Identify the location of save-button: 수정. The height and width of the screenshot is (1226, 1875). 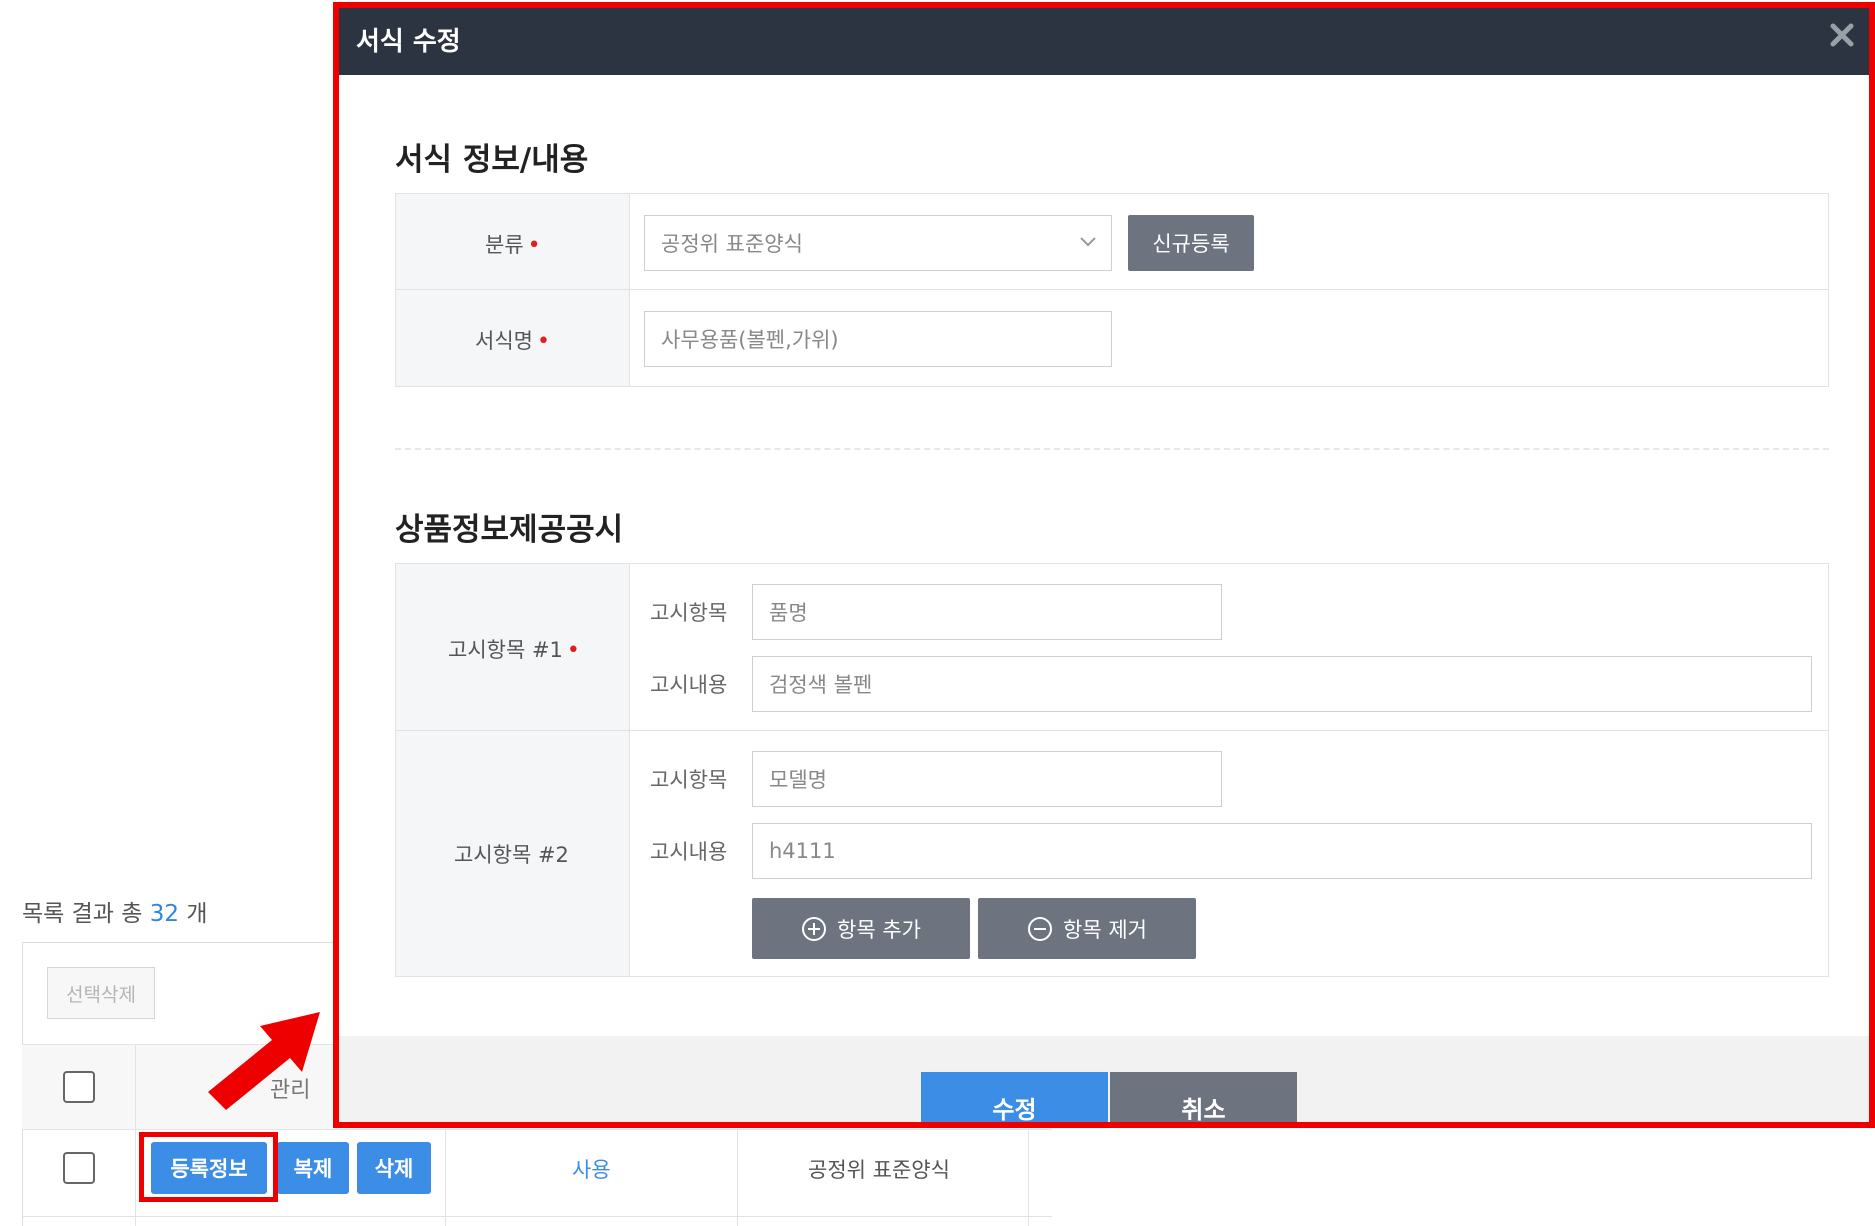
(1014, 1097).